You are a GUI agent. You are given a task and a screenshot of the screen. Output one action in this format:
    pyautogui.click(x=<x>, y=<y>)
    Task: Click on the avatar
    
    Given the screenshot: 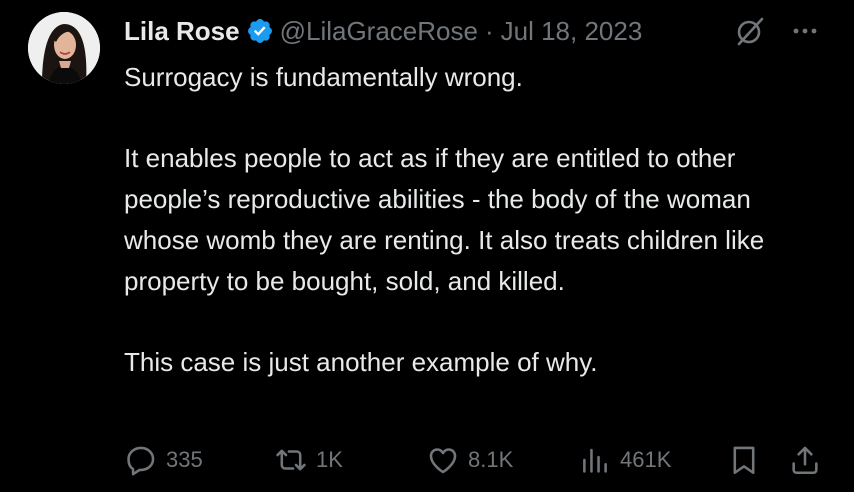 What is the action you would take?
    pyautogui.click(x=64, y=48)
    